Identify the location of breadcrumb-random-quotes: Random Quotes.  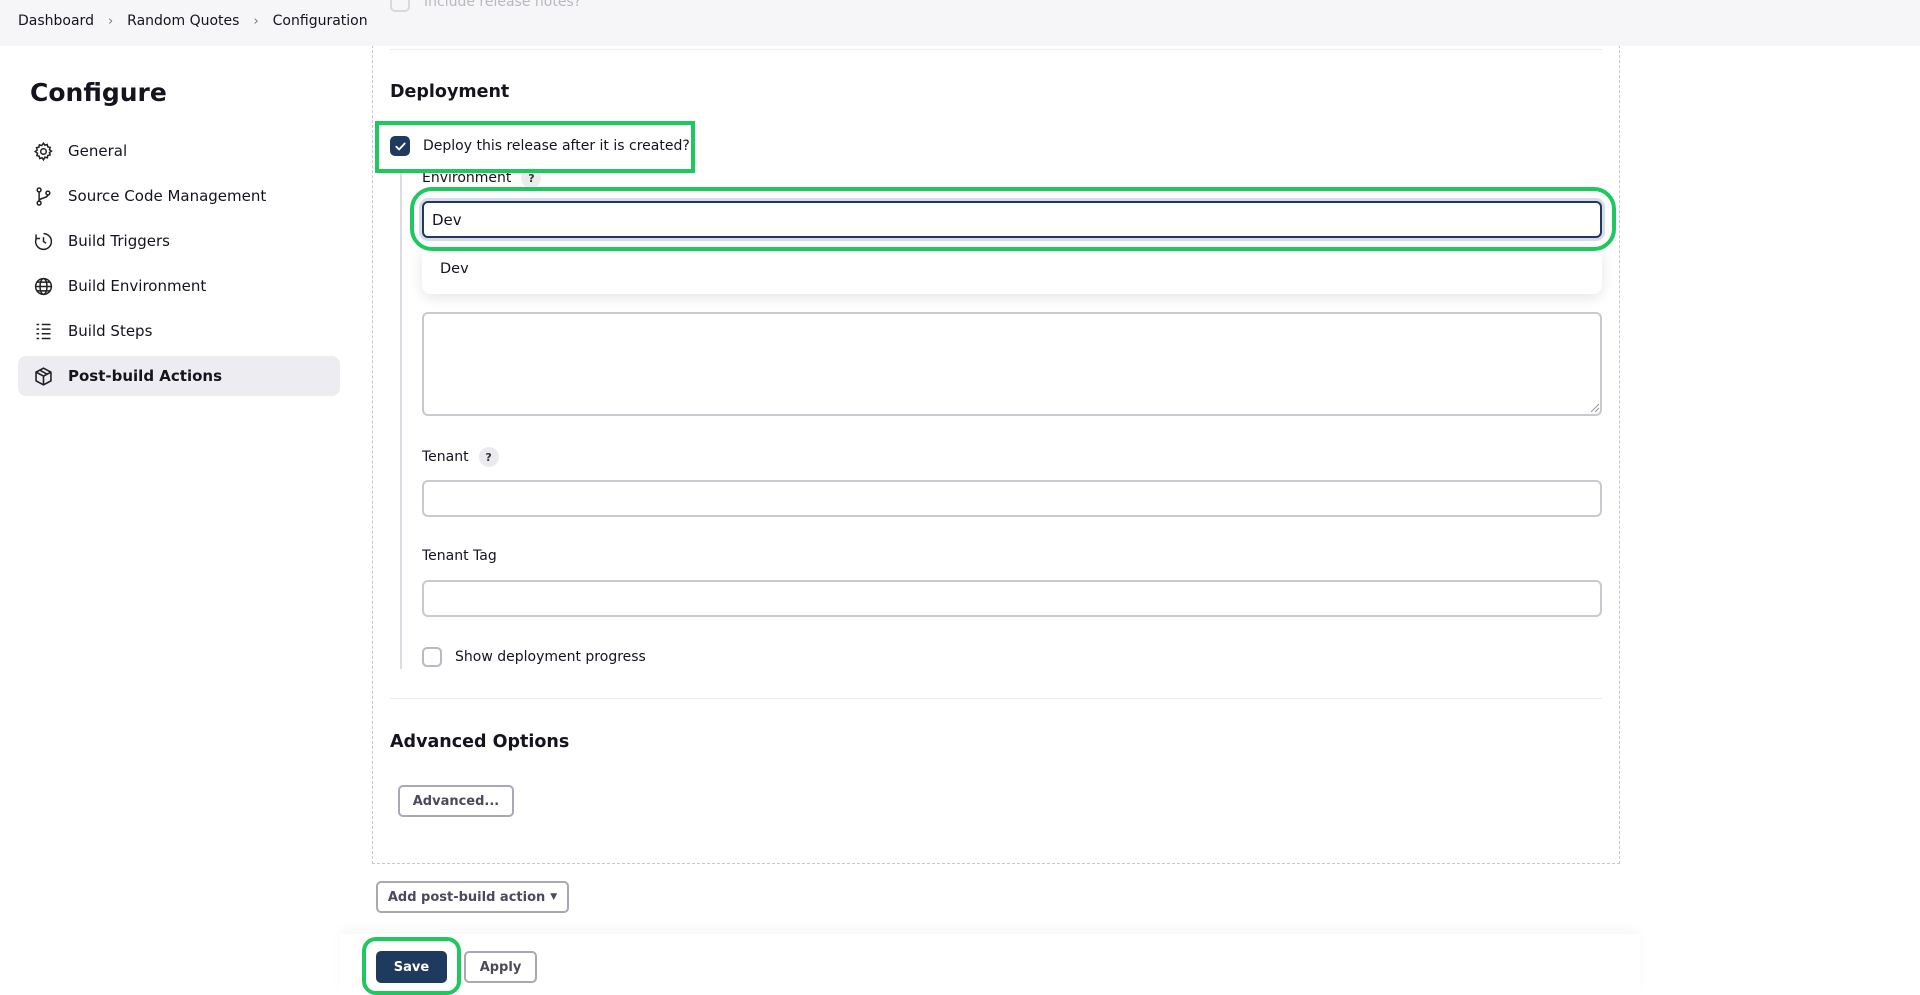
(183, 21).